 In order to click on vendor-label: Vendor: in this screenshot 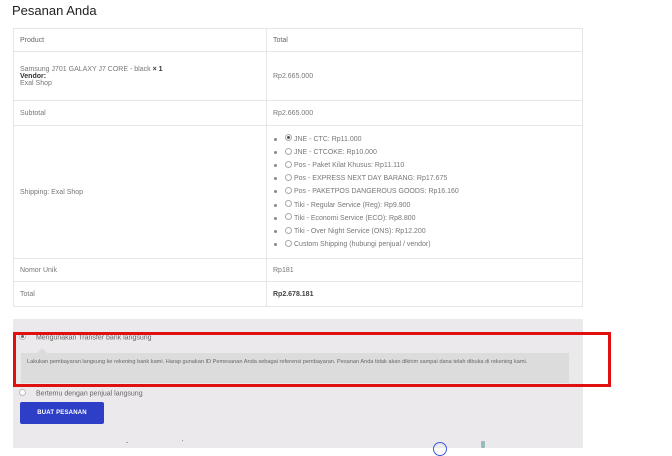, I will do `click(33, 76)`.